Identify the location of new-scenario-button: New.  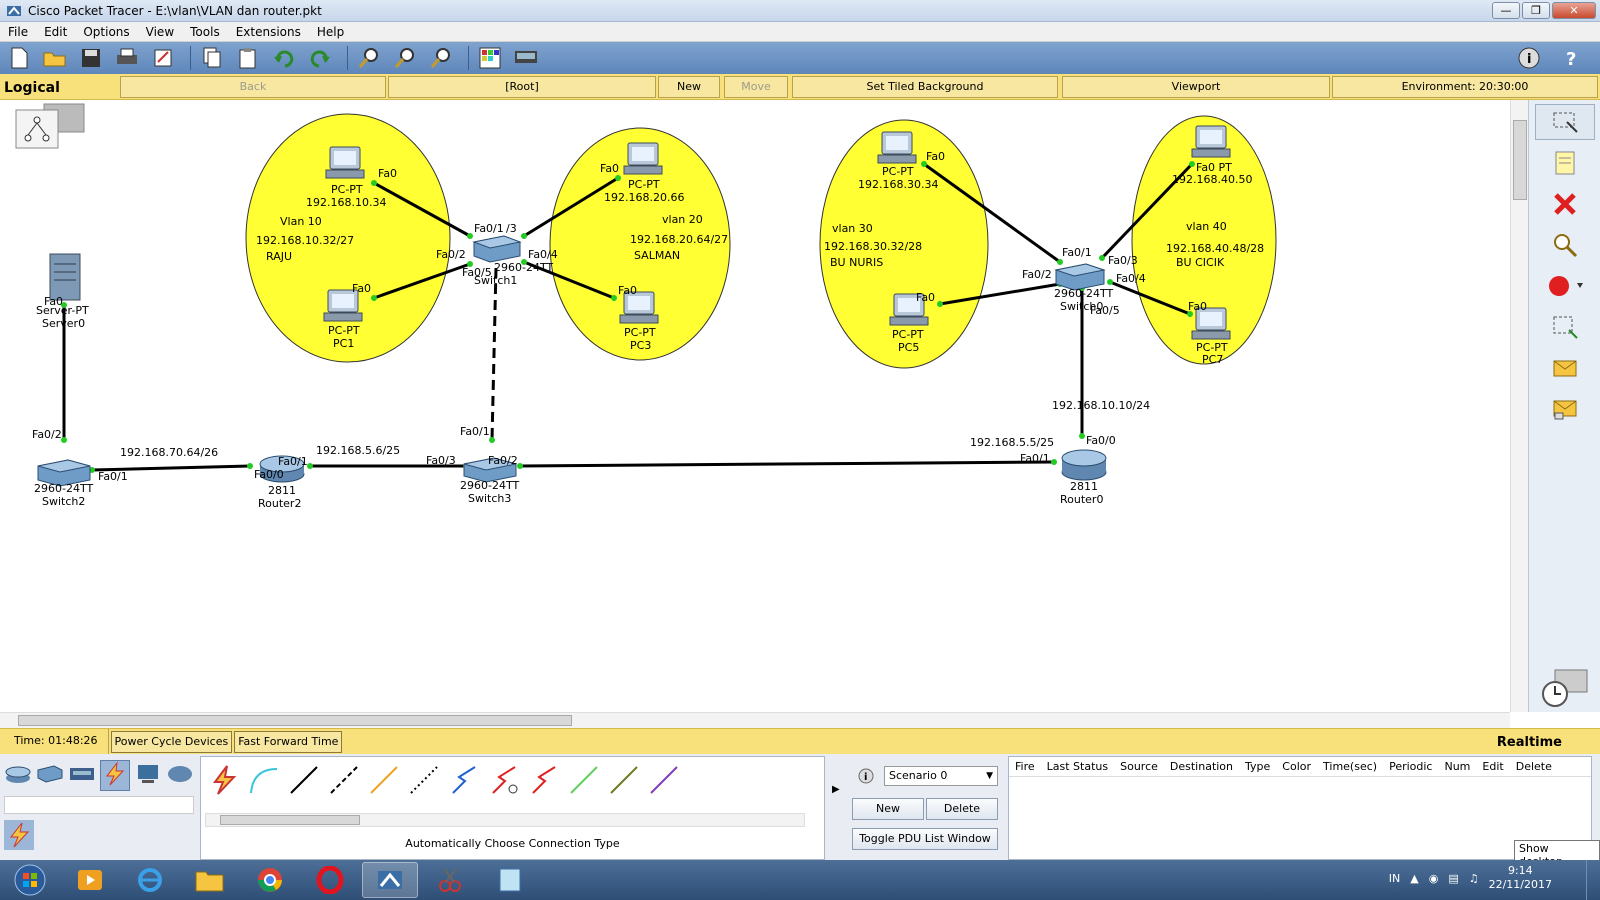
(888, 809).